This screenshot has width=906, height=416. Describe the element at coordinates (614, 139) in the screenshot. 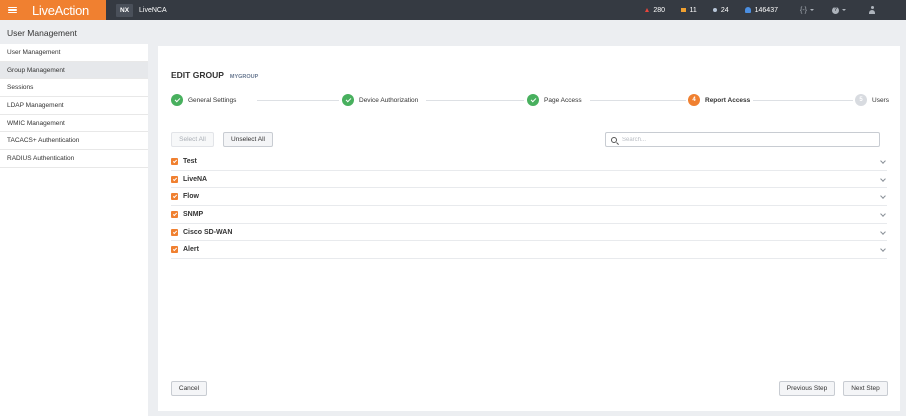

I see `search-icon` at that location.